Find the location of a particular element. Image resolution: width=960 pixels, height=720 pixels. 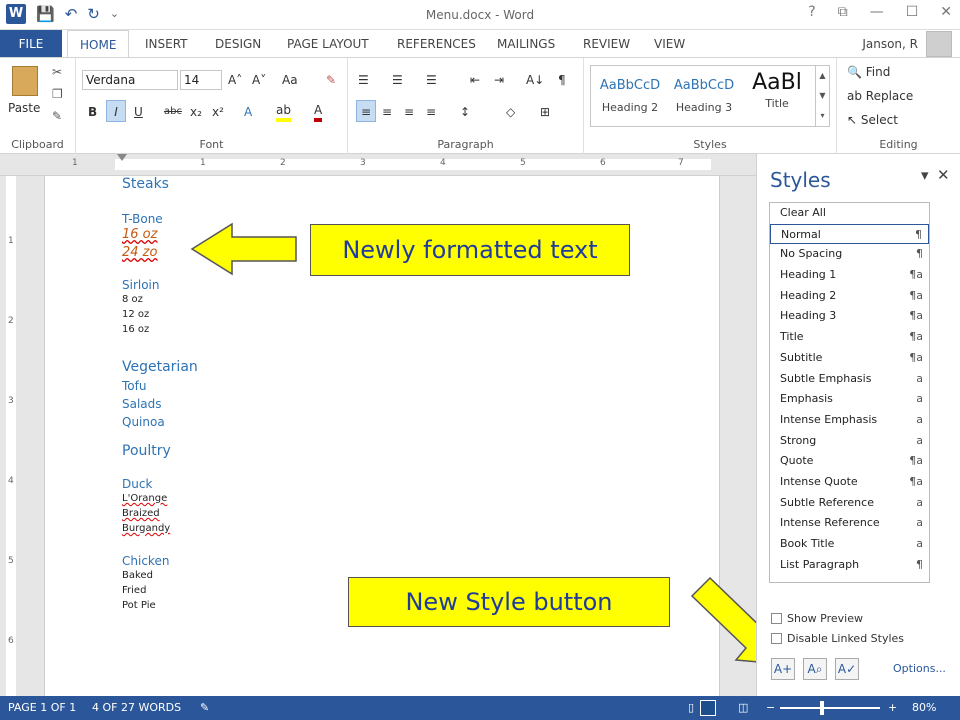

style-heading-3: AaBbCcD Heading 3 is located at coordinates (704, 96).